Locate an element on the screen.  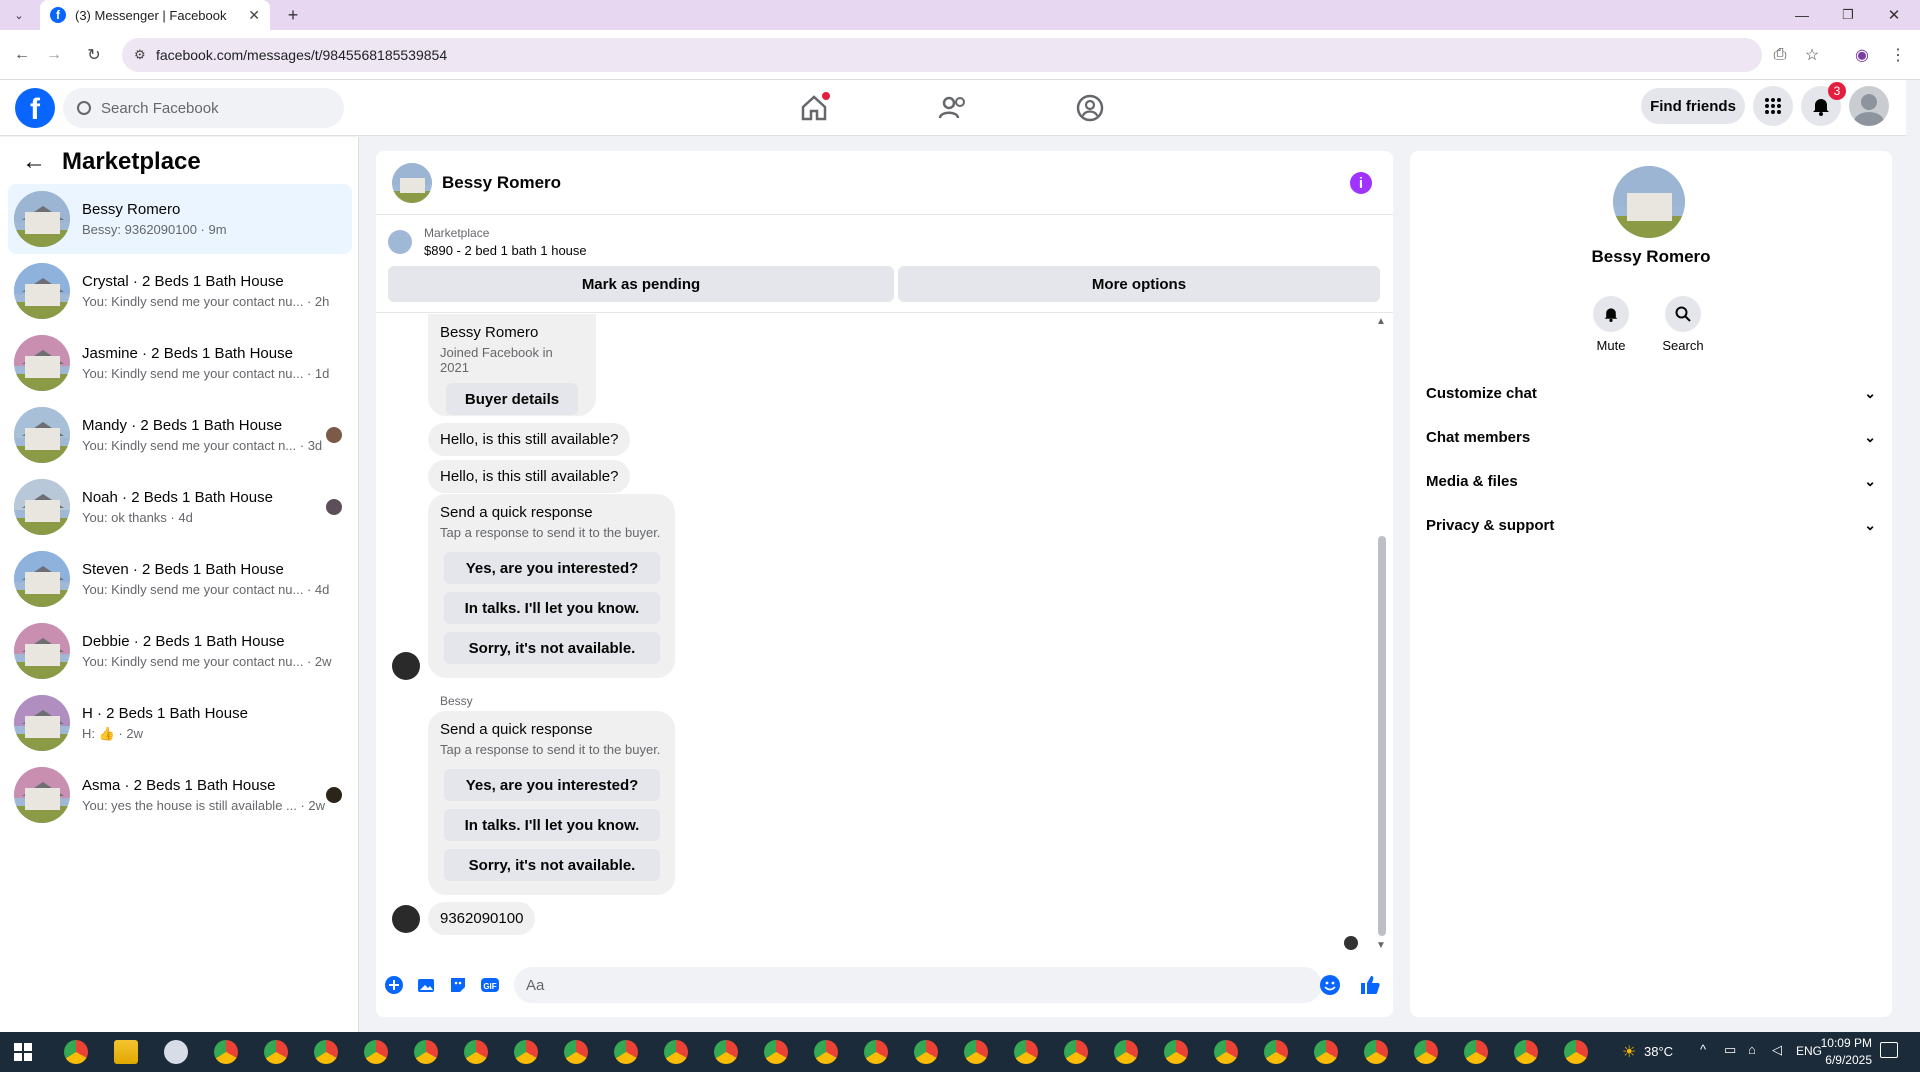
groups-icon is located at coordinates (1090, 108).